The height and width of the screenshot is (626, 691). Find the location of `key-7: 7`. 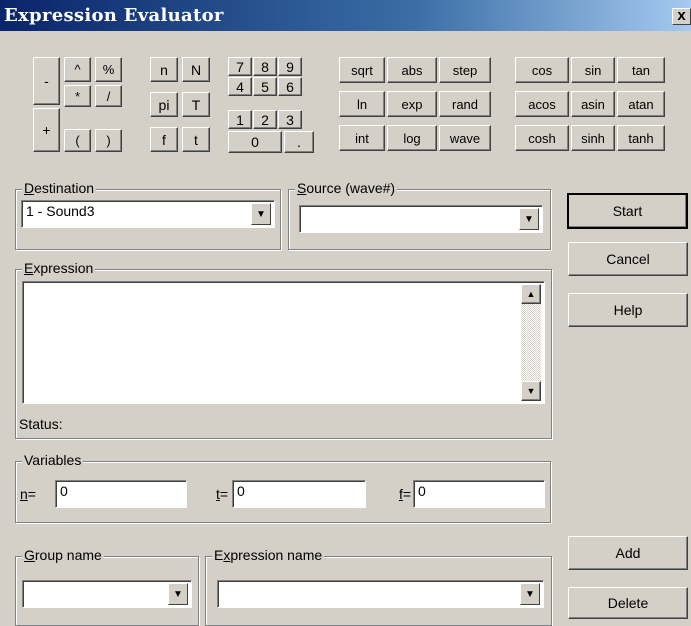

key-7: 7 is located at coordinates (240, 66).